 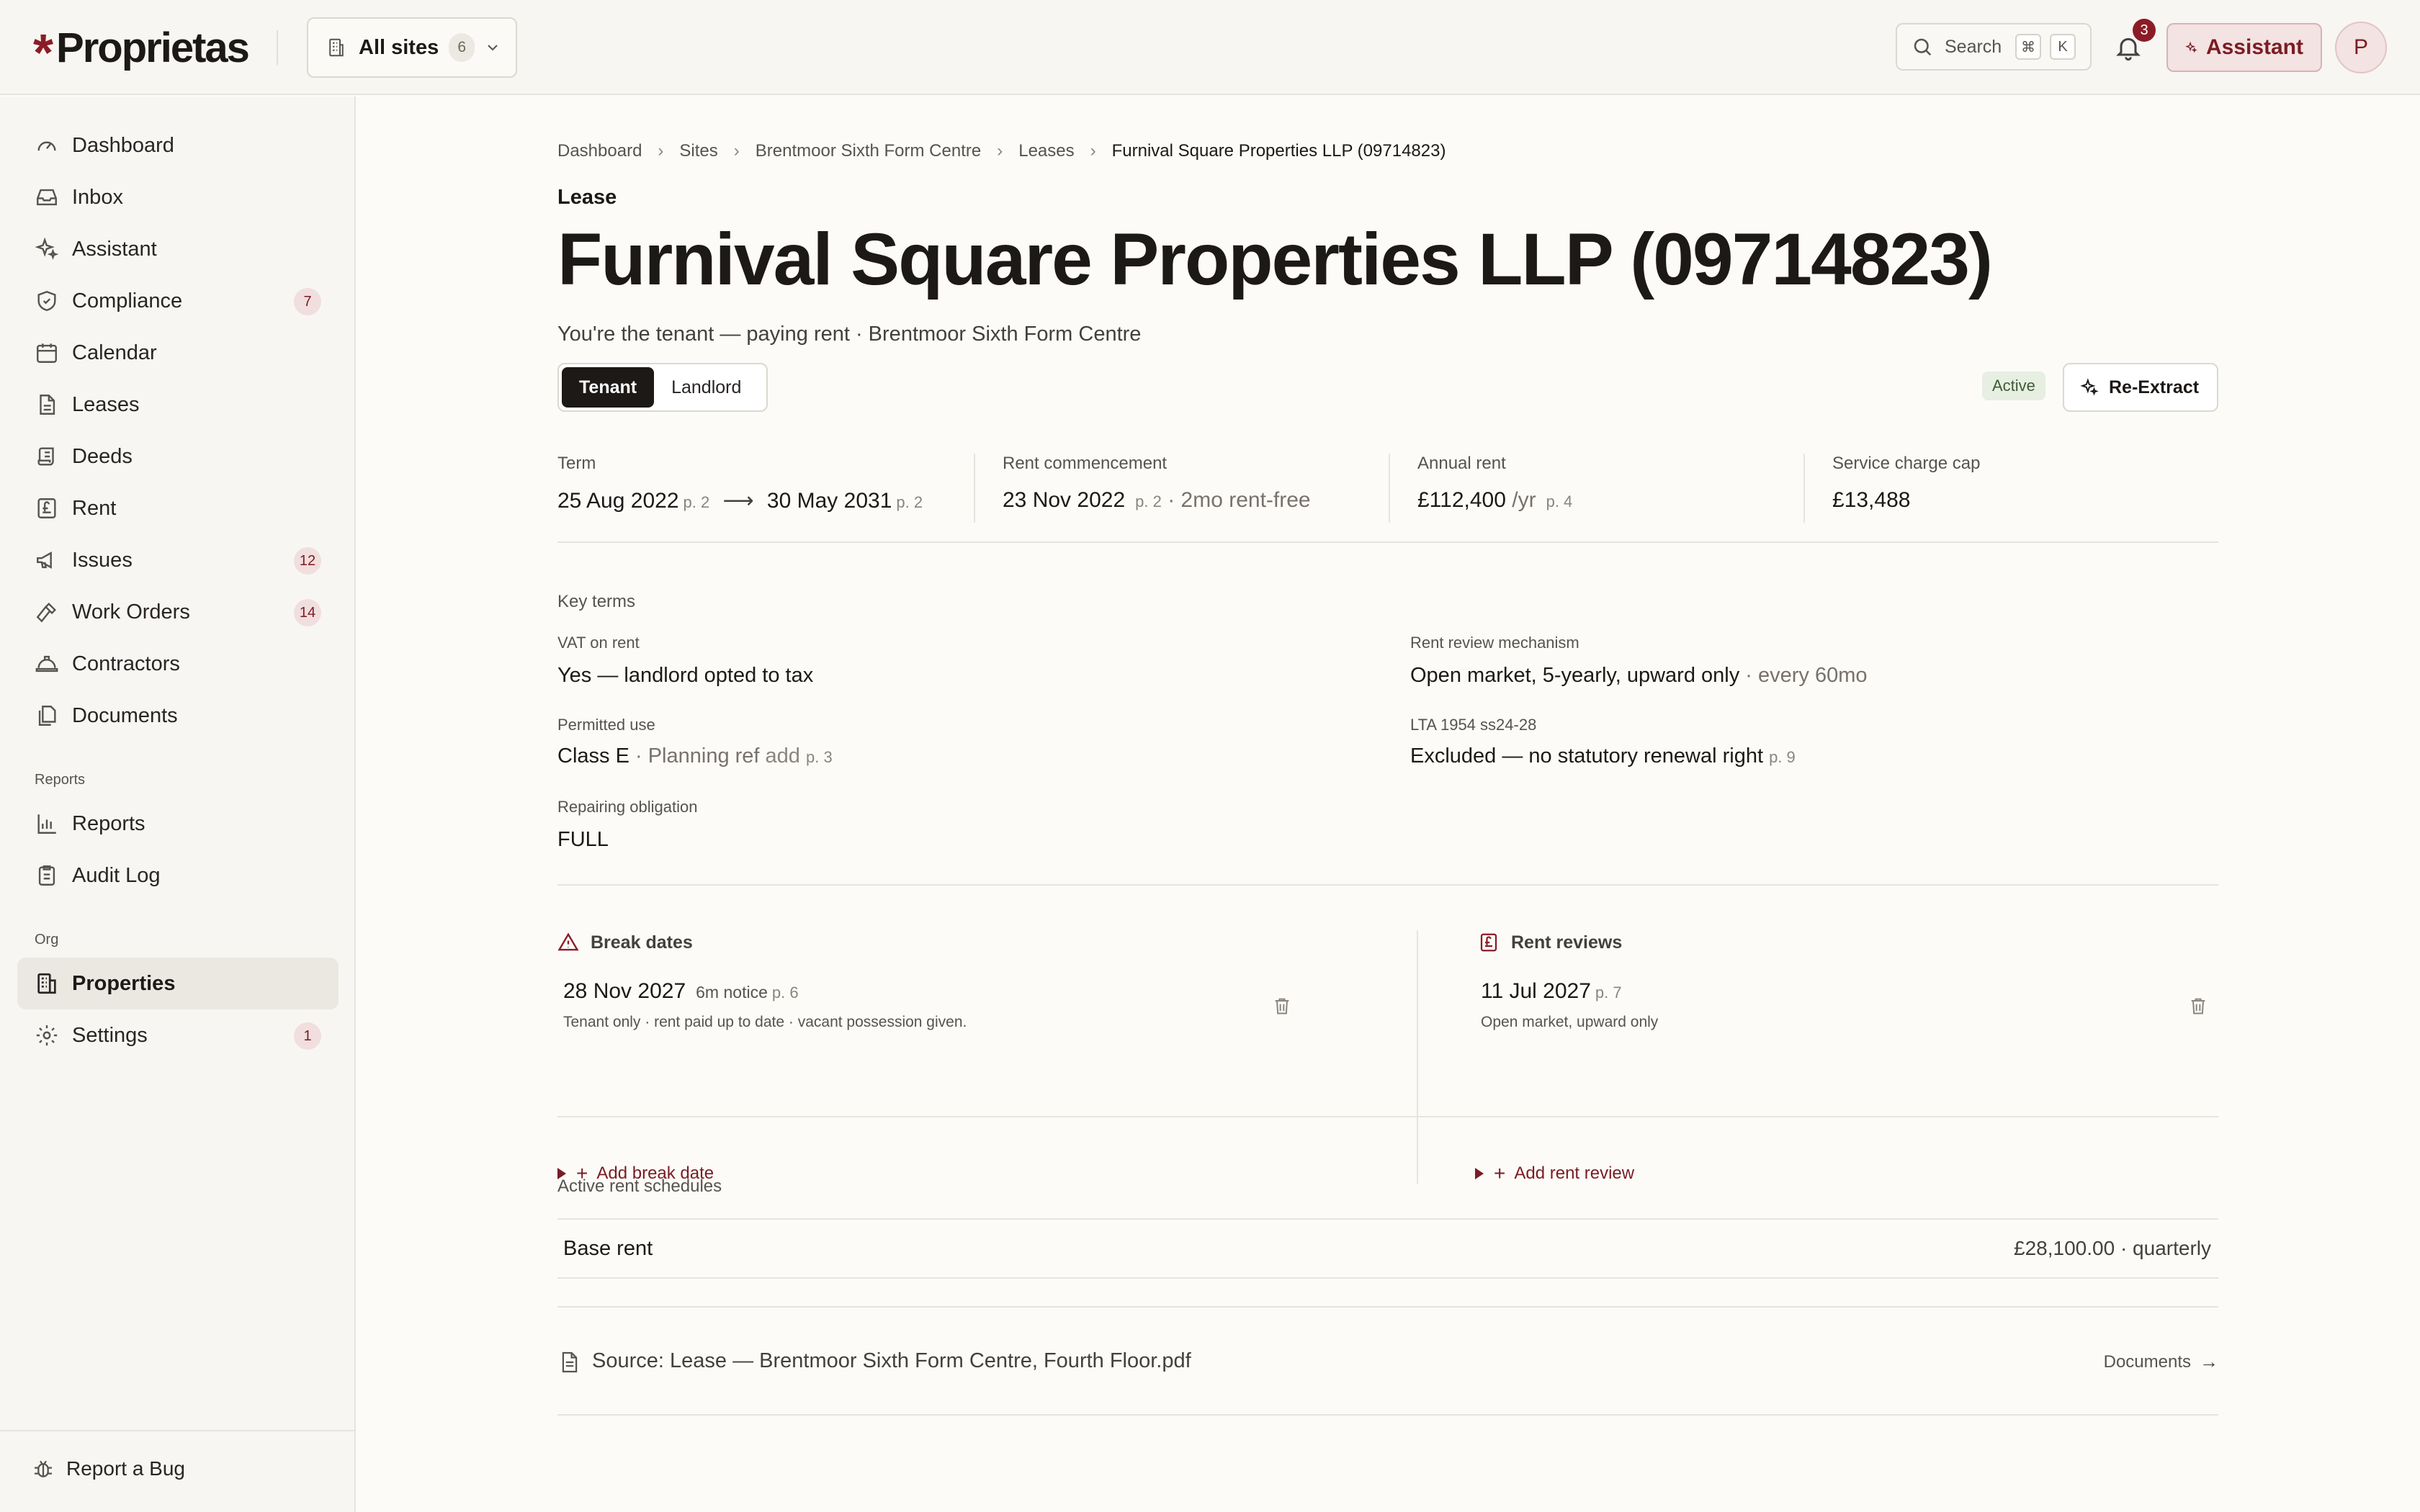 What do you see at coordinates (608, 387) in the screenshot?
I see `toggle-tenant: Tenant` at bounding box center [608, 387].